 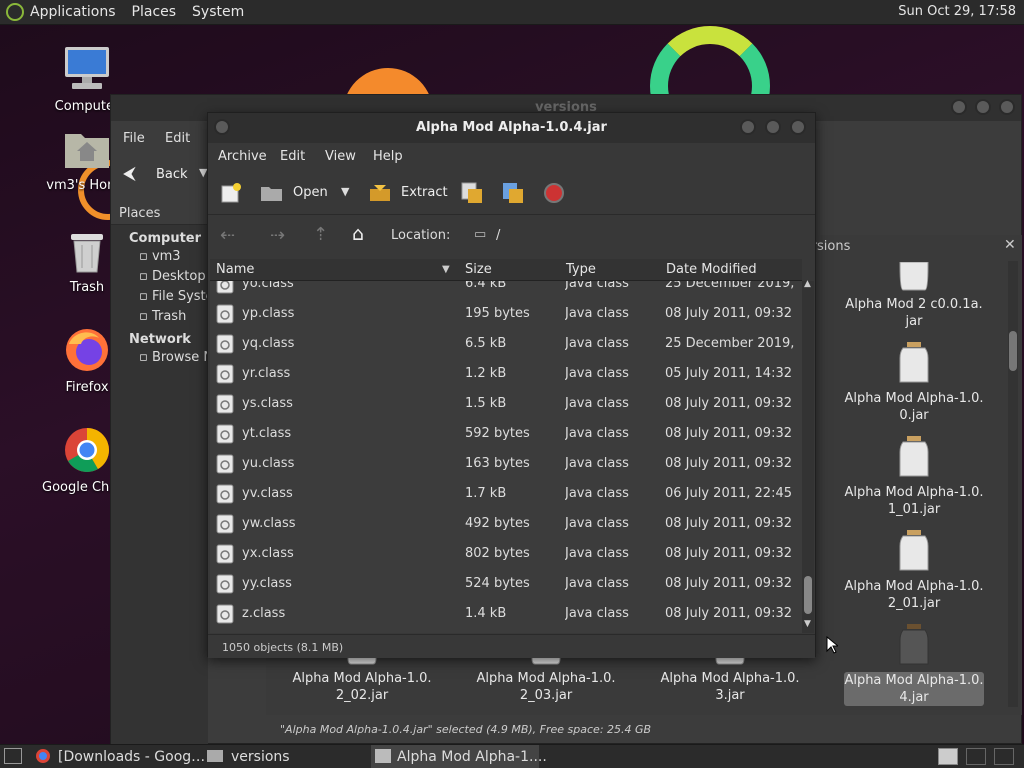 What do you see at coordinates (497, 463) in the screenshot?
I see `cell-size: 163 bytes` at bounding box center [497, 463].